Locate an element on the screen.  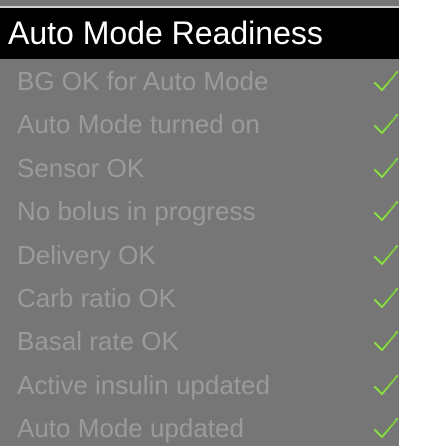
item-label: BG OK for Auto Mode is located at coordinates (143, 81).